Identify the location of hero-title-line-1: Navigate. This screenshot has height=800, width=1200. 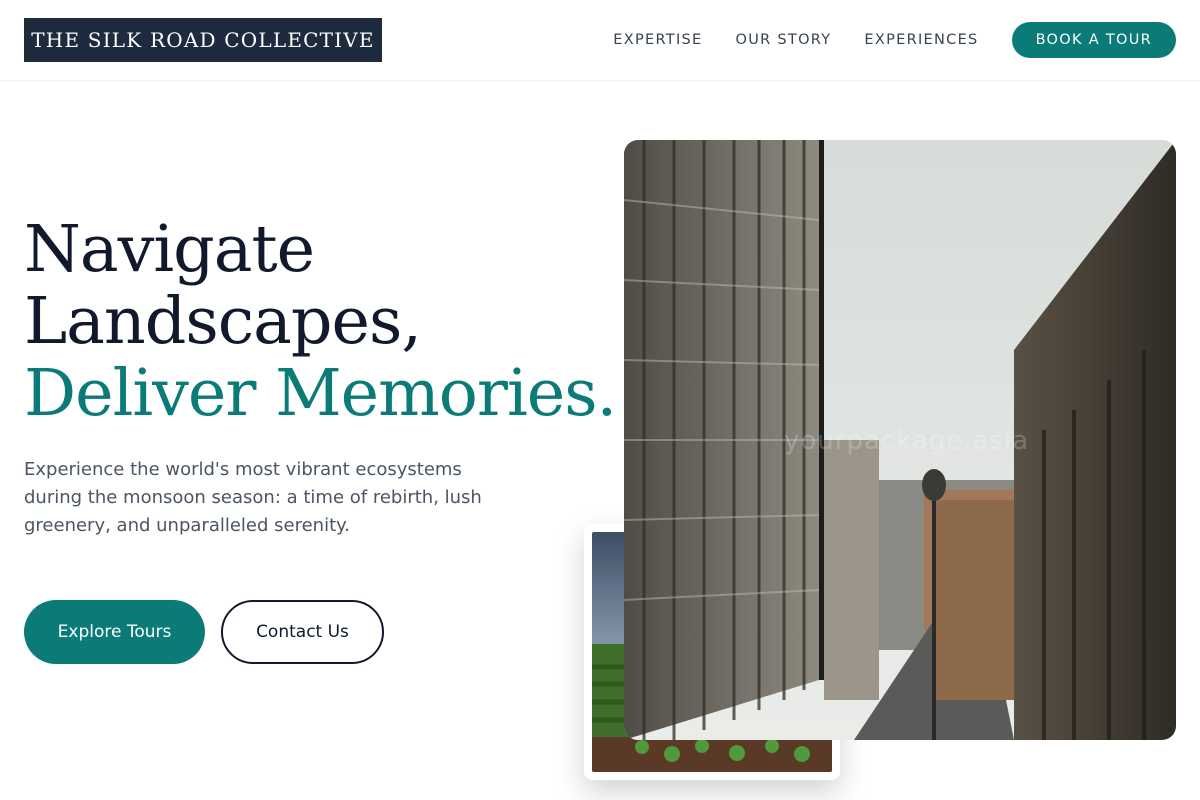
(169, 249).